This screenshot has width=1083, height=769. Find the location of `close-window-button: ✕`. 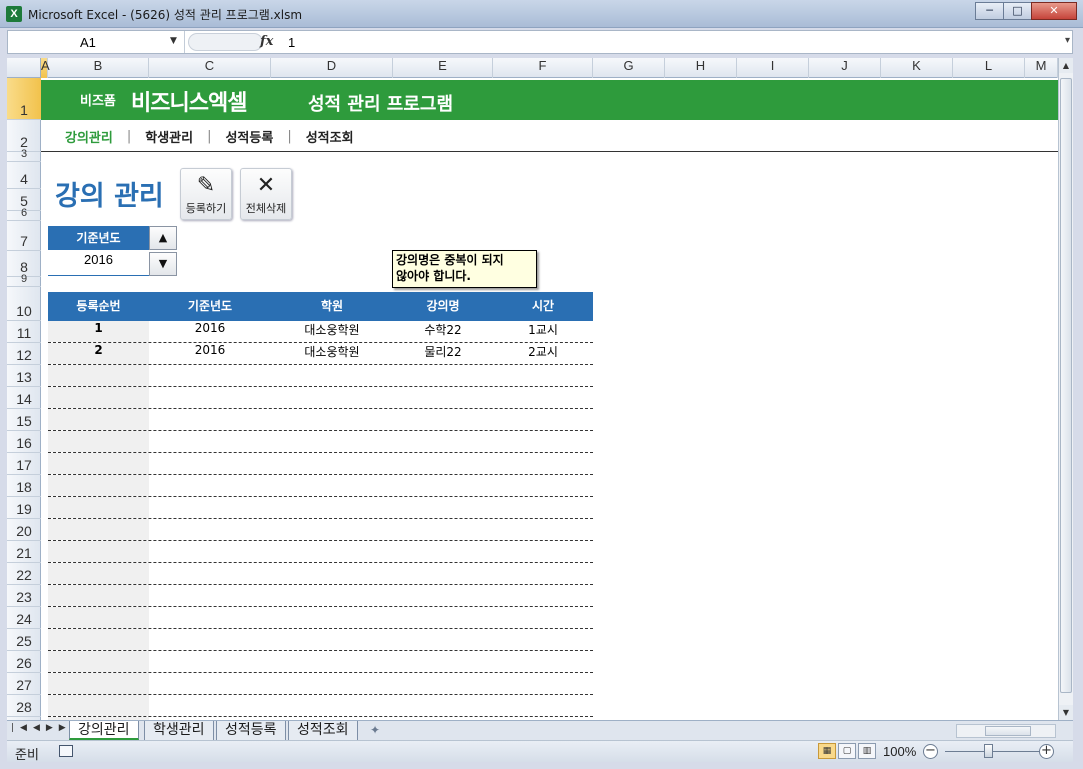

close-window-button: ✕ is located at coordinates (1054, 11).